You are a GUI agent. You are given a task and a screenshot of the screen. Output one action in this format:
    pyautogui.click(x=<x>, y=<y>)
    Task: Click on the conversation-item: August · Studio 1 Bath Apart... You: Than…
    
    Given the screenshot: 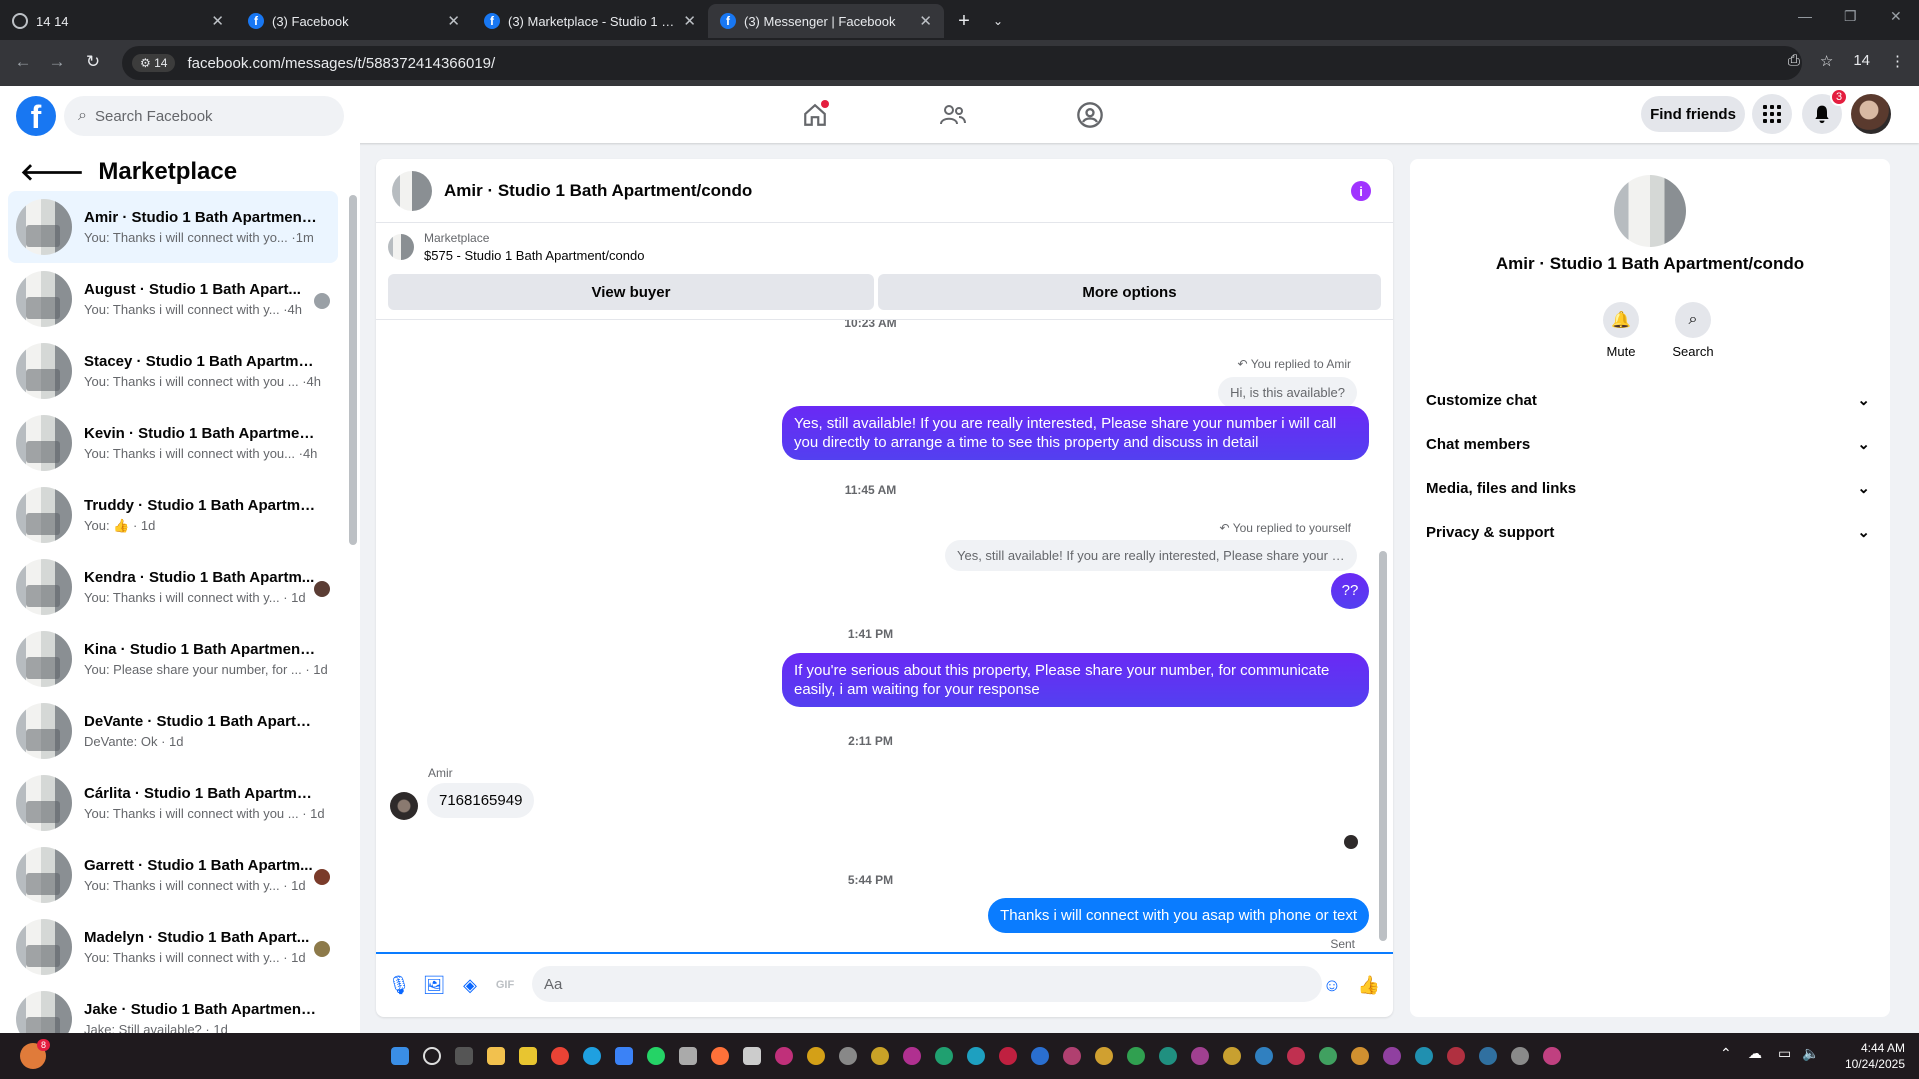 What is the action you would take?
    pyautogui.click(x=173, y=299)
    